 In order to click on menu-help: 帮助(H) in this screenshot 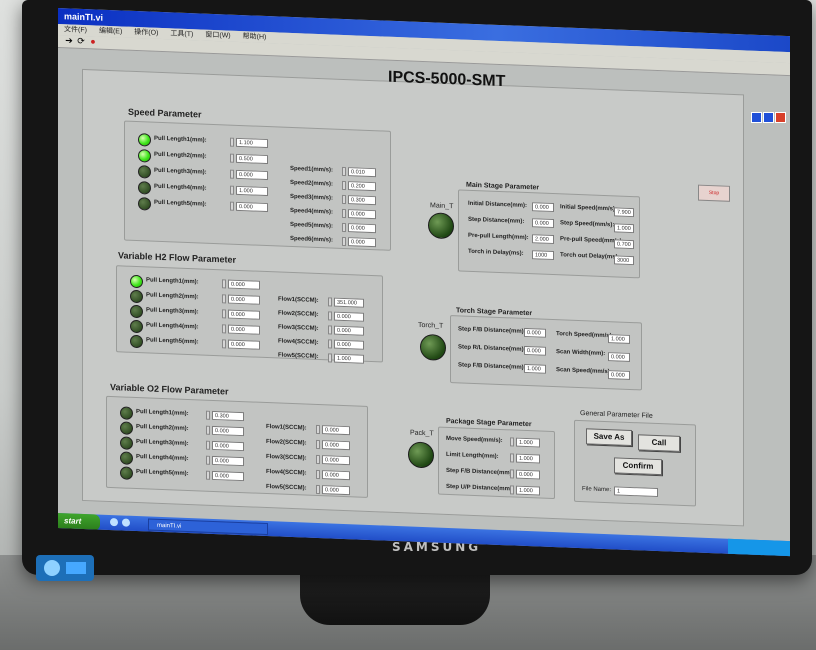, I will do `click(255, 37)`.